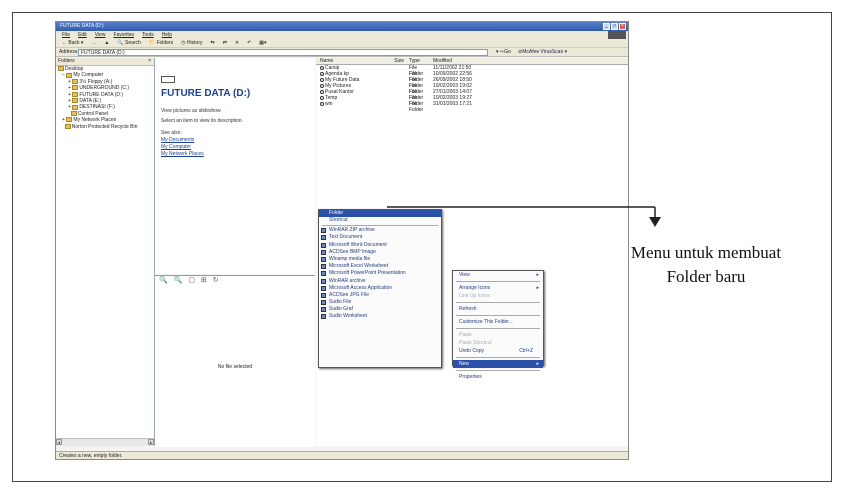 The image size is (843, 492). Describe the element at coordinates (706, 265) in the screenshot. I see `caption: Menu untuk membuat Folder baru` at that location.